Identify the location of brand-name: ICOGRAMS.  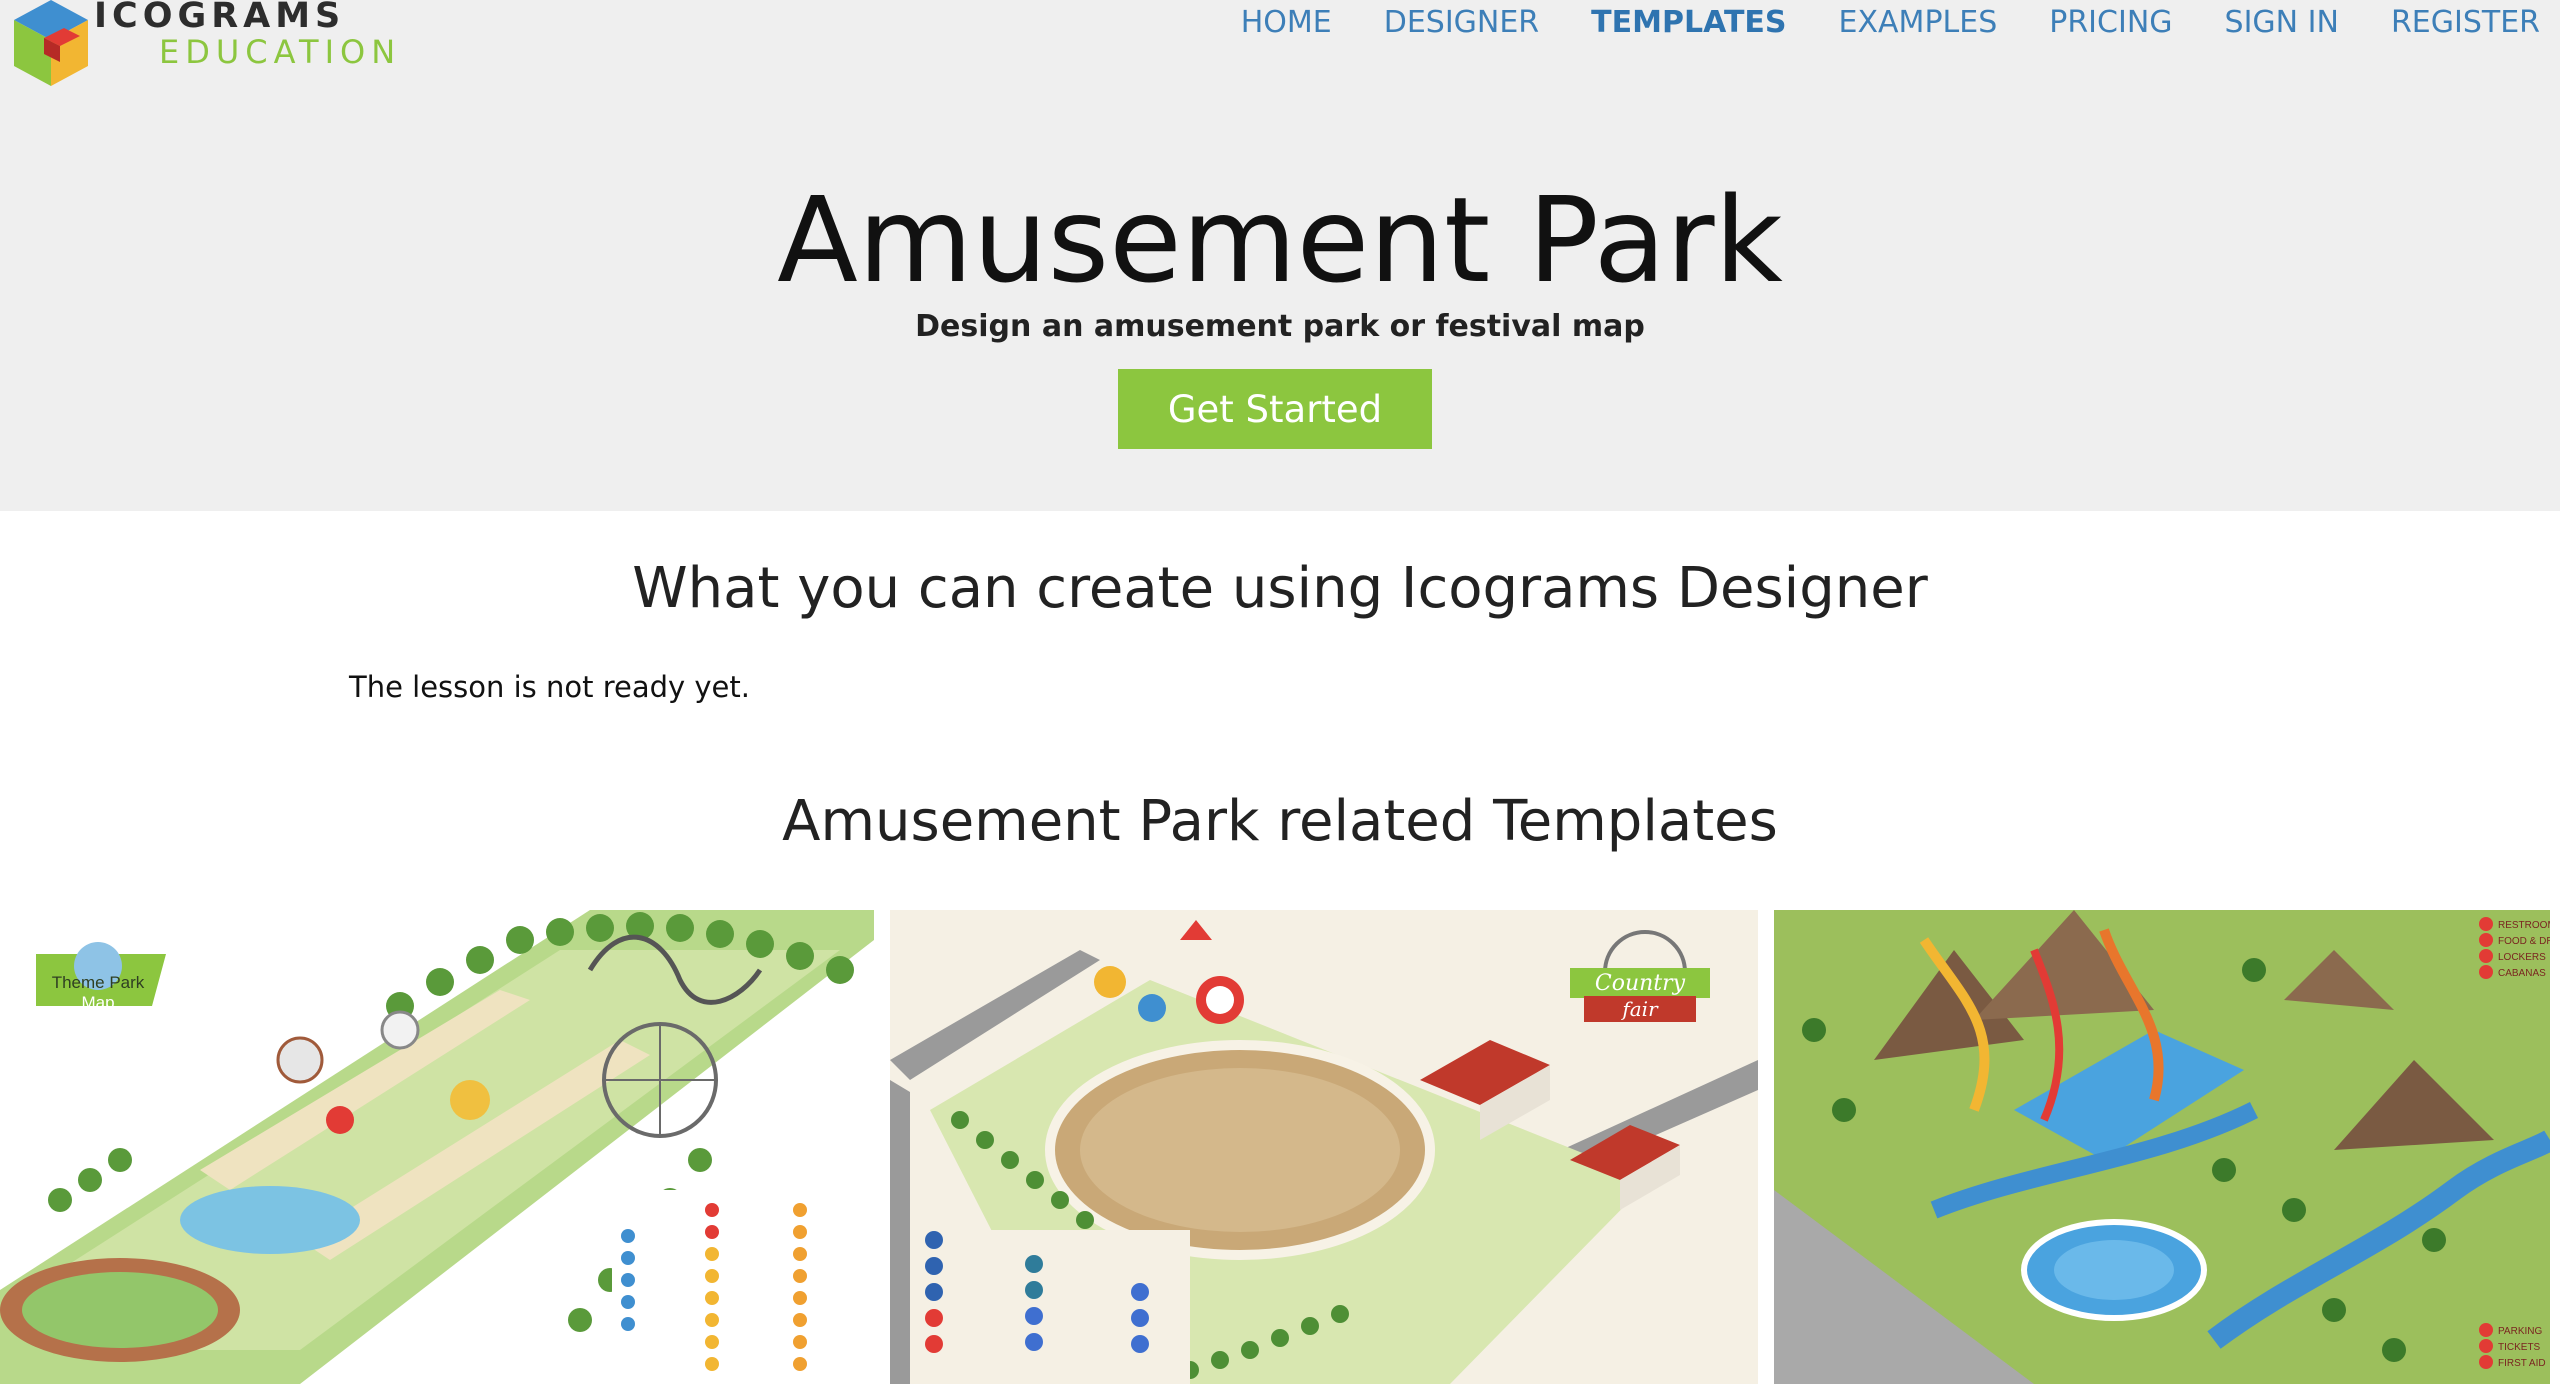
(220, 18).